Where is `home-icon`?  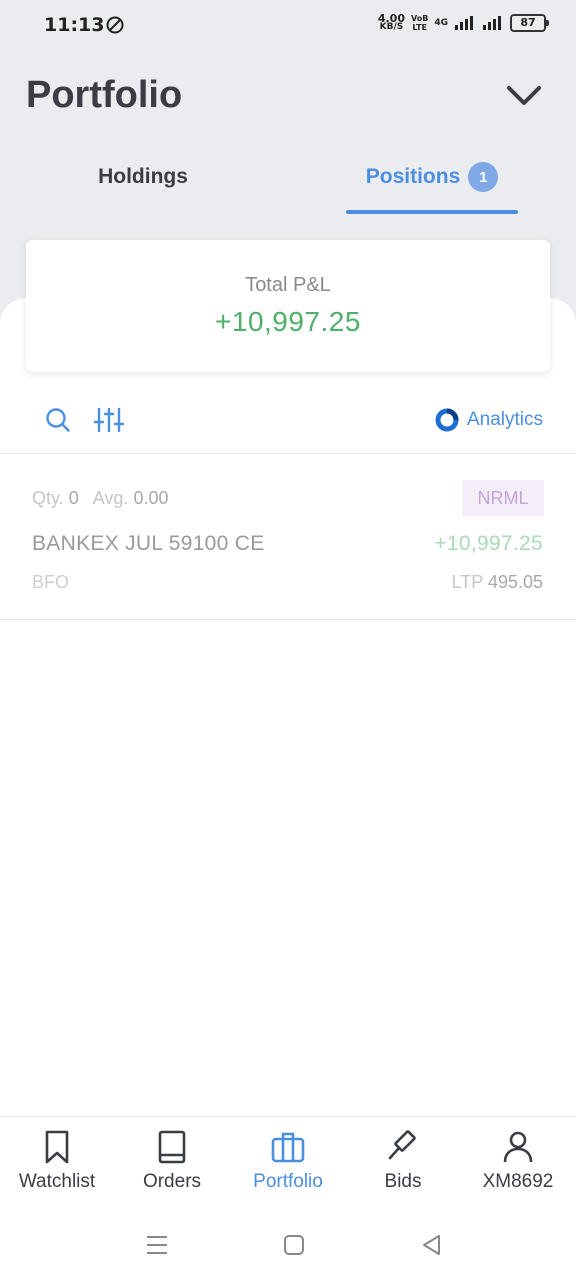 home-icon is located at coordinates (294, 1245).